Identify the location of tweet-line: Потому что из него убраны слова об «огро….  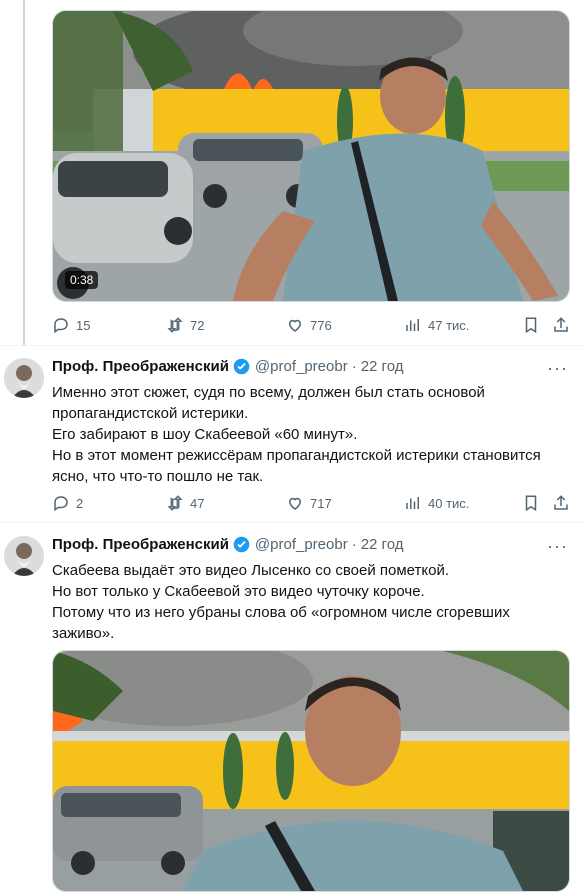
(281, 623).